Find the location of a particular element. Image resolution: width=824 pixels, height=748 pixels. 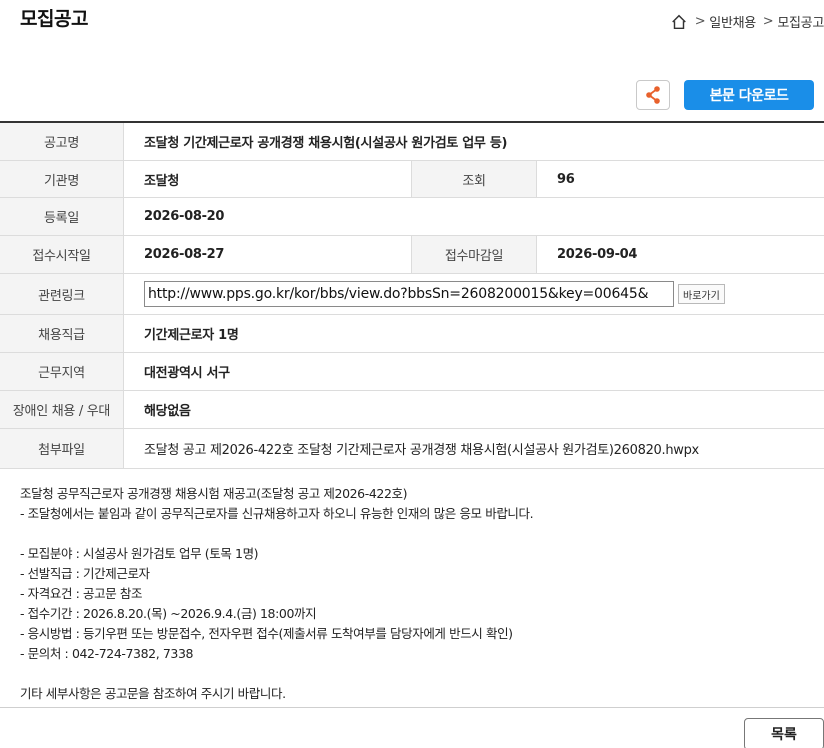

row-title: 공고명 조달청 기간제근로자 공개경쟁 채용시험(시설공사 원가검토 업무 등) is located at coordinates (412, 142).